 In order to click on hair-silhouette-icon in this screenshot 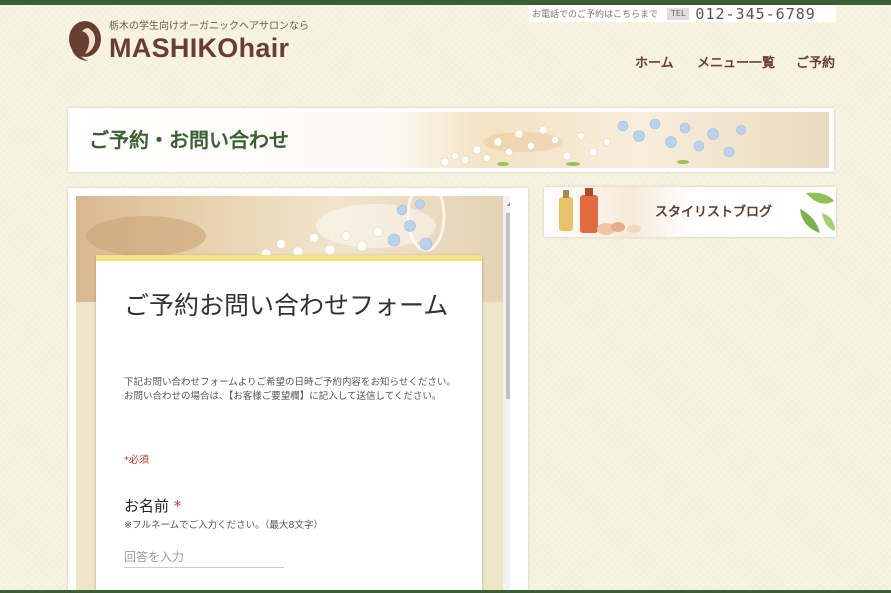, I will do `click(85, 41)`.